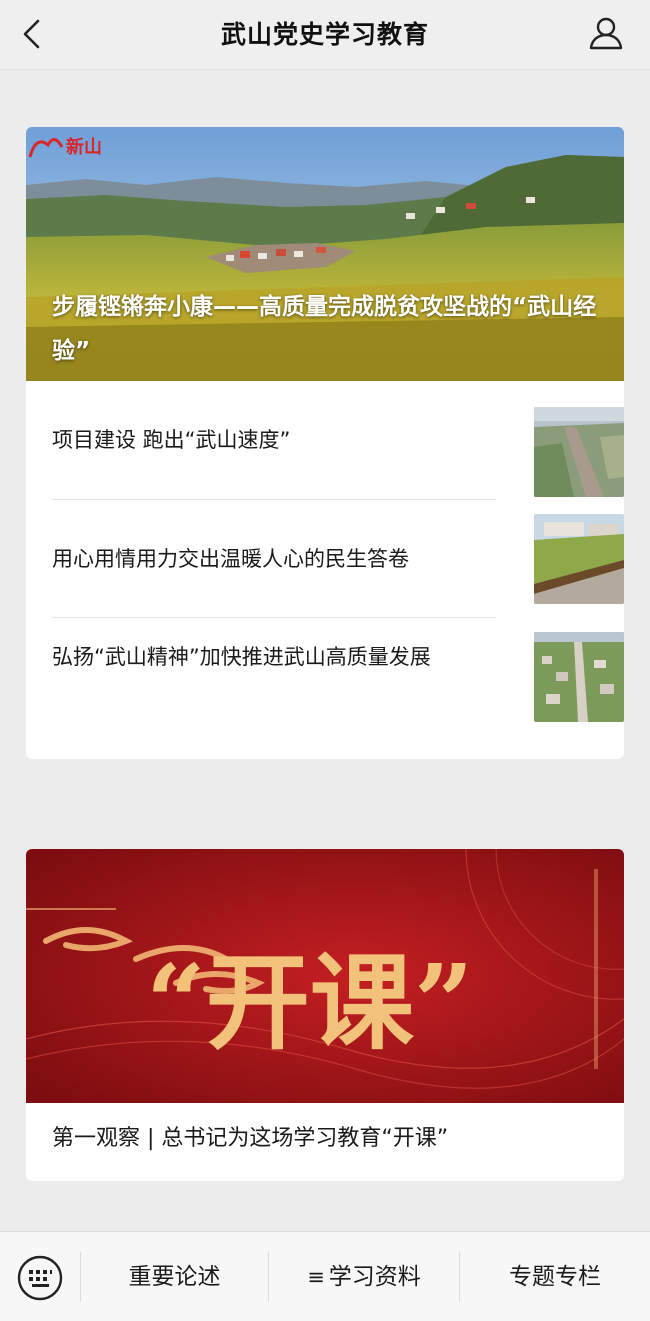  What do you see at coordinates (338, 440) in the screenshot?
I see `news-item: 项目建设 跑出“武山速度”` at bounding box center [338, 440].